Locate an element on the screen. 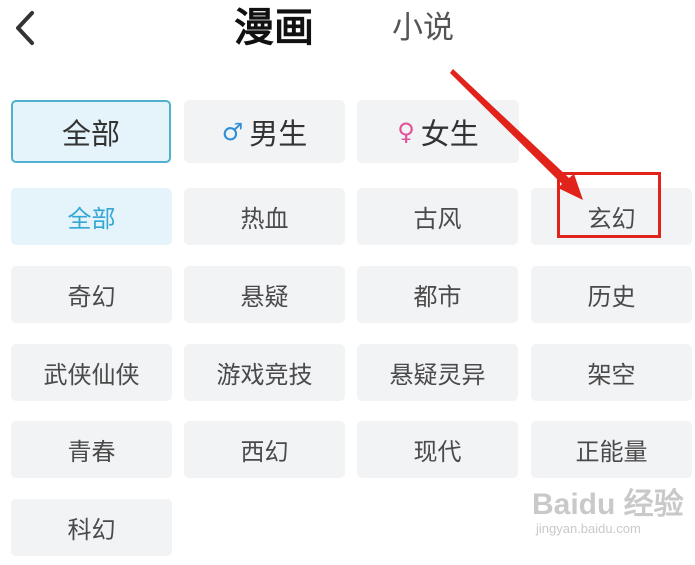 Image resolution: width=695 pixels, height=565 pixels. gender-all-button: 全部 is located at coordinates (91, 131).